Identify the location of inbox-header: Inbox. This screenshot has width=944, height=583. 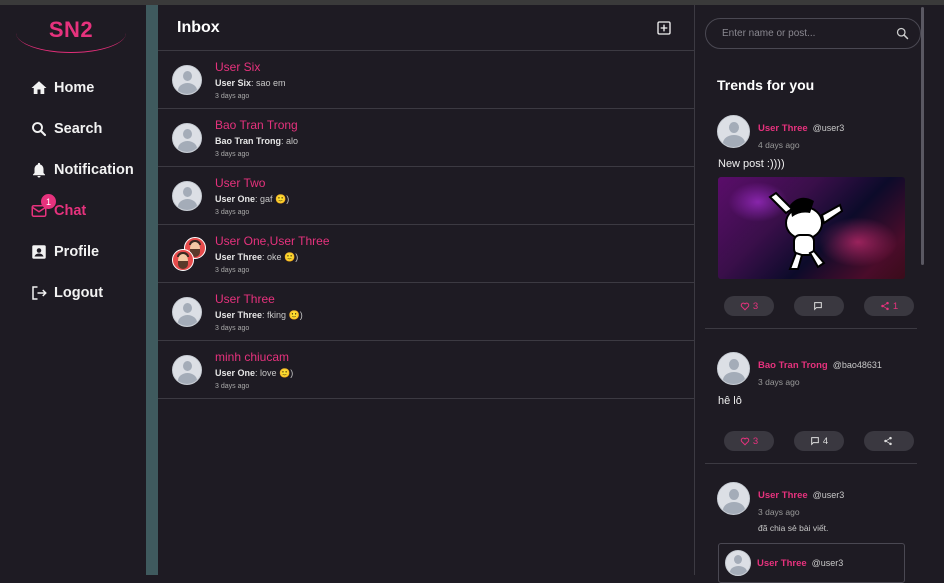
(426, 28).